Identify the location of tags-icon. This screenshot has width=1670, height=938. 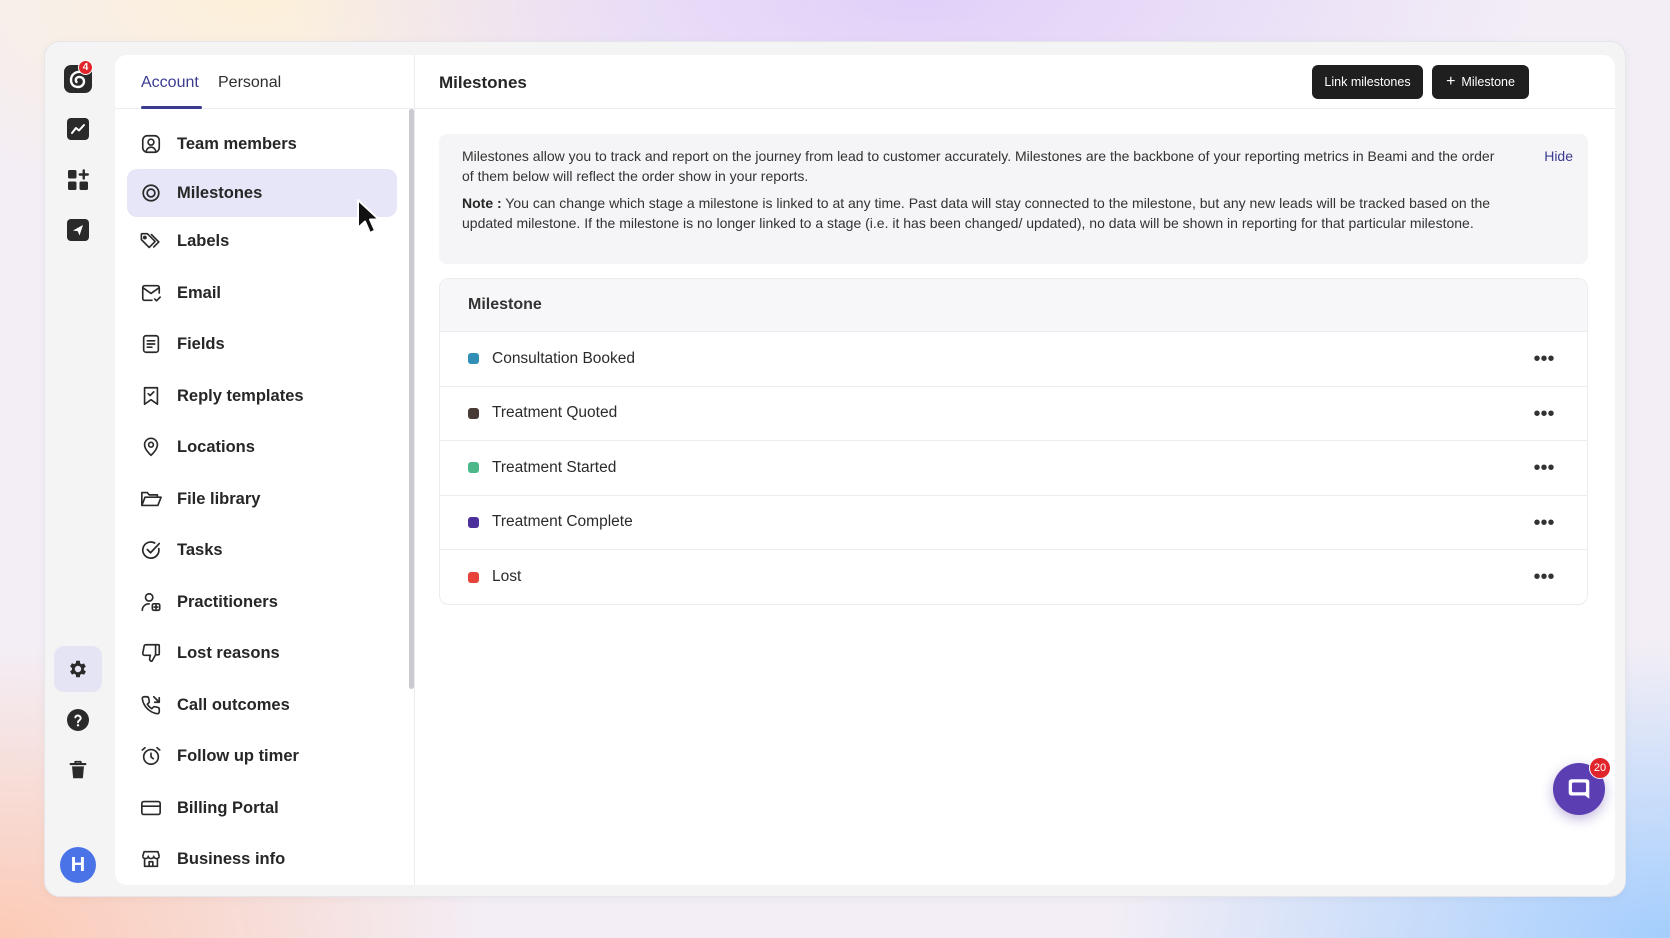
(151, 241).